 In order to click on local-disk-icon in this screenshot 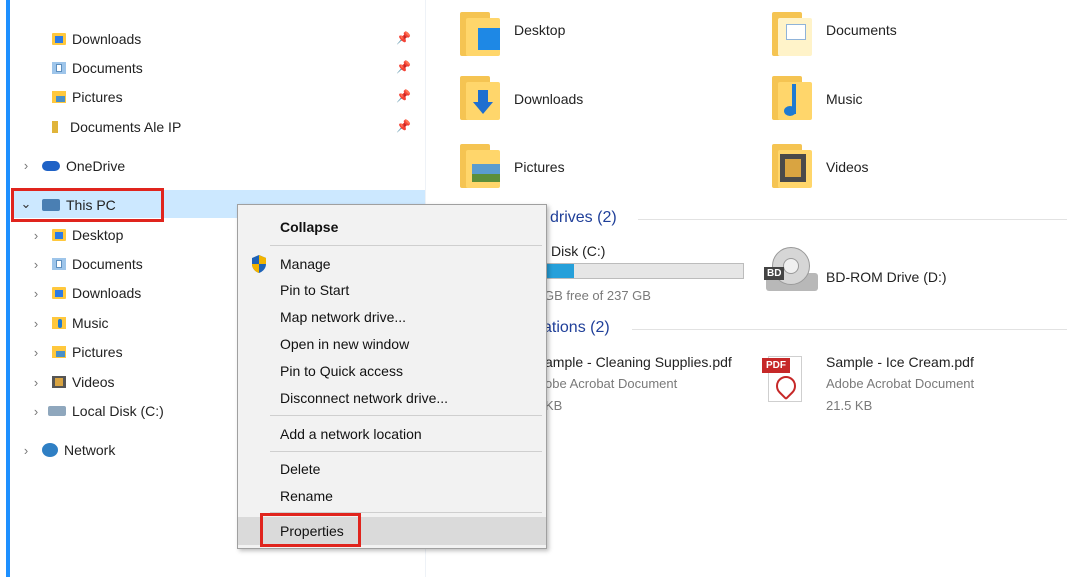, I will do `click(57, 411)`.